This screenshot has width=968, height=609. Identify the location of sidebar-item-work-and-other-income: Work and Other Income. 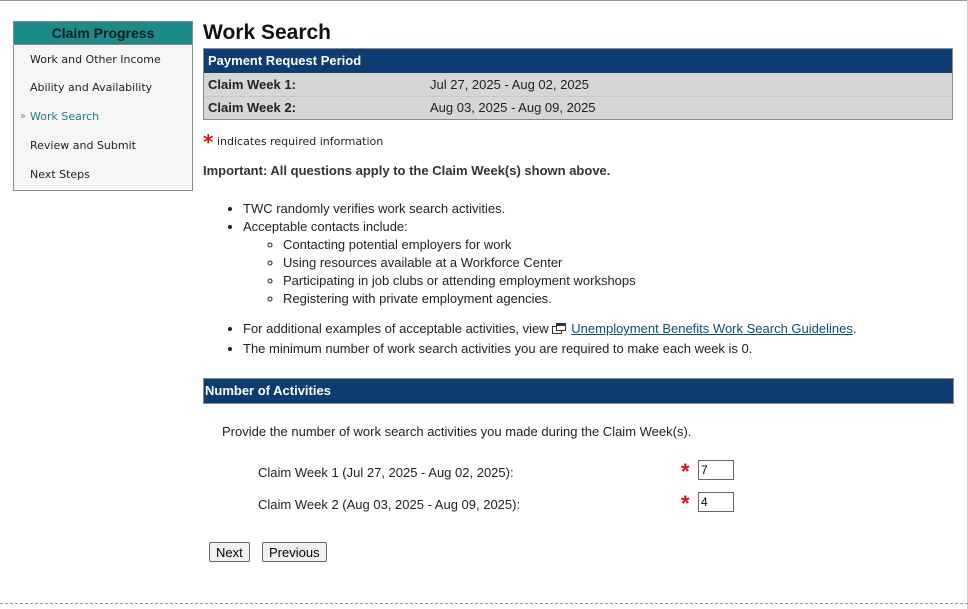
(103, 60).